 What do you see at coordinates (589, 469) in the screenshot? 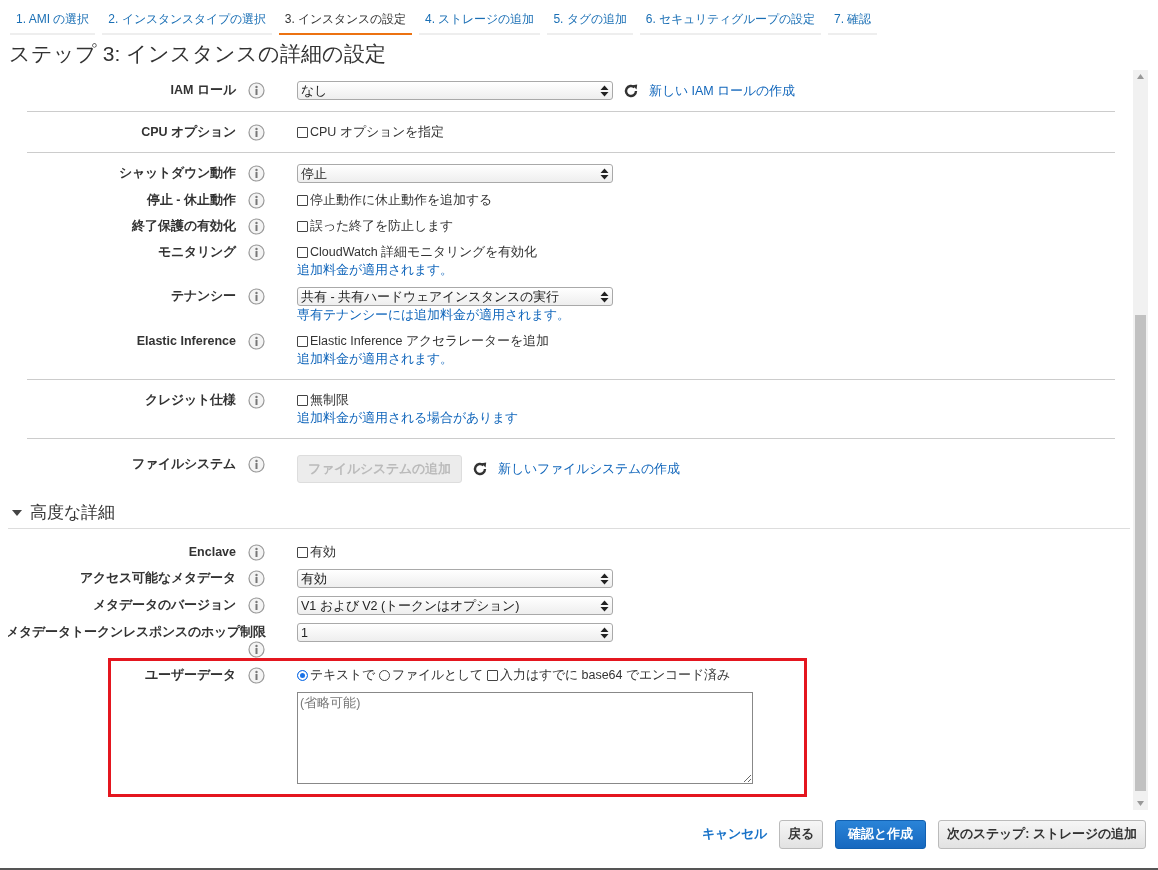
I see `create-link: 新しいファイルシステムの作成` at bounding box center [589, 469].